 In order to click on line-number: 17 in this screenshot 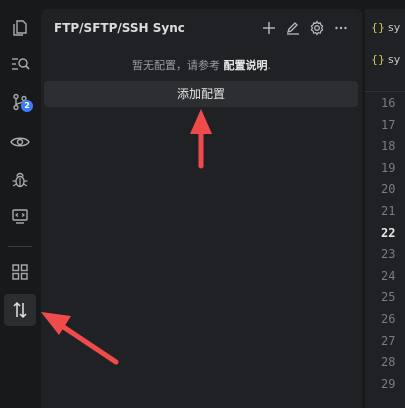, I will do `click(388, 124)`.